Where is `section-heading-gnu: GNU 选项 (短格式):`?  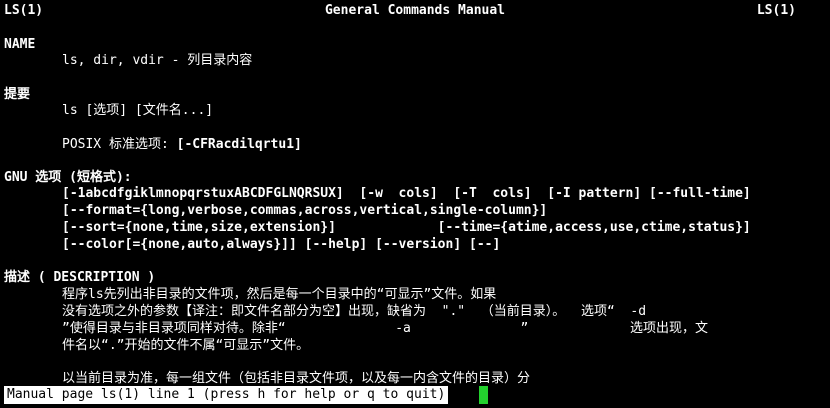 section-heading-gnu: GNU 选项 (短格式): is located at coordinates (68, 177).